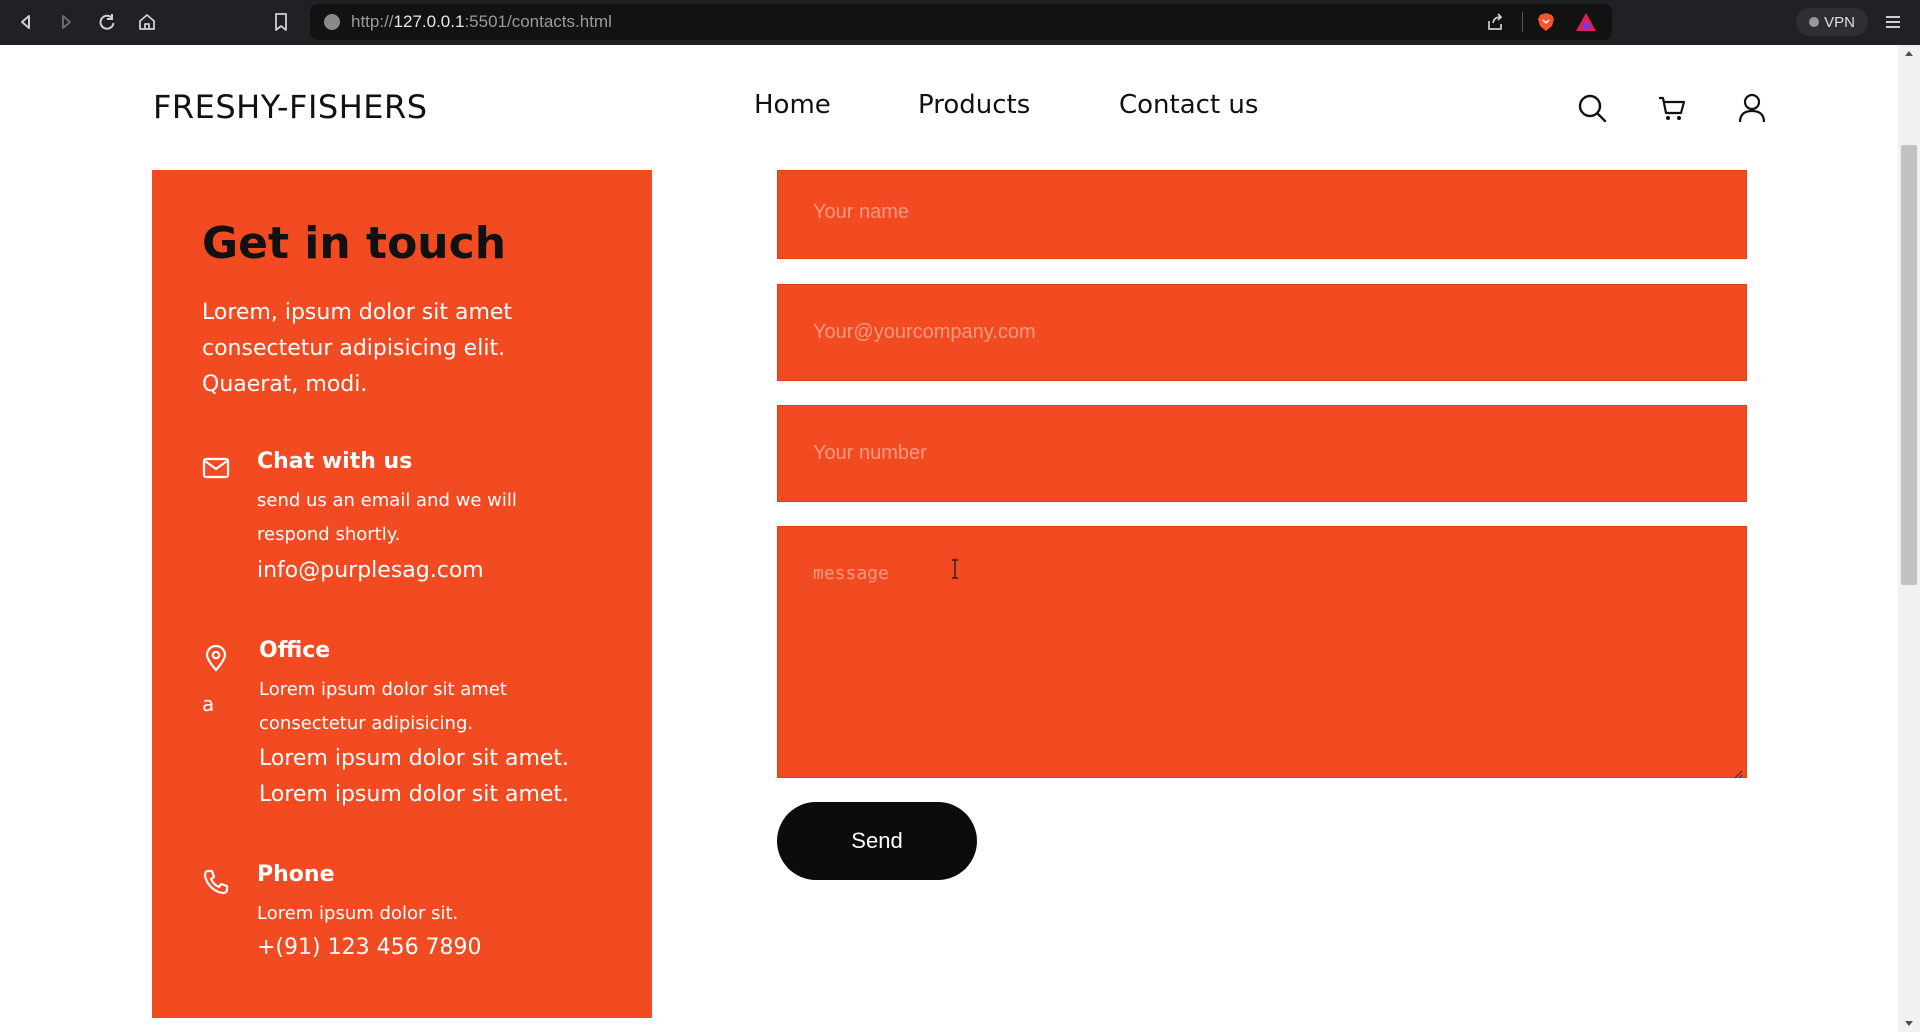 The image size is (1920, 1032). Describe the element at coordinates (1672, 108) in the screenshot. I see `cart-icon` at that location.